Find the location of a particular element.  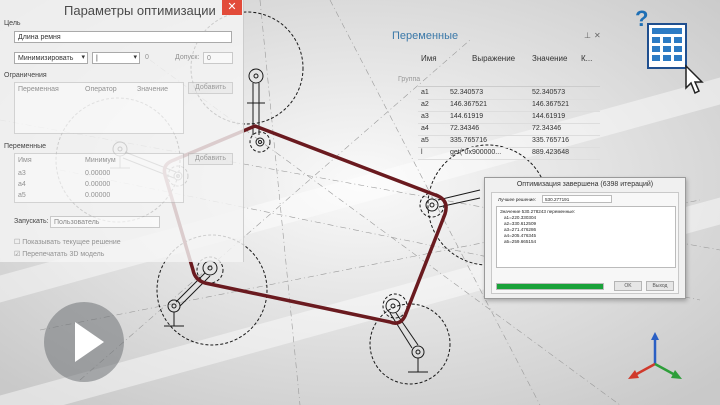

play-button is located at coordinates (84, 342).